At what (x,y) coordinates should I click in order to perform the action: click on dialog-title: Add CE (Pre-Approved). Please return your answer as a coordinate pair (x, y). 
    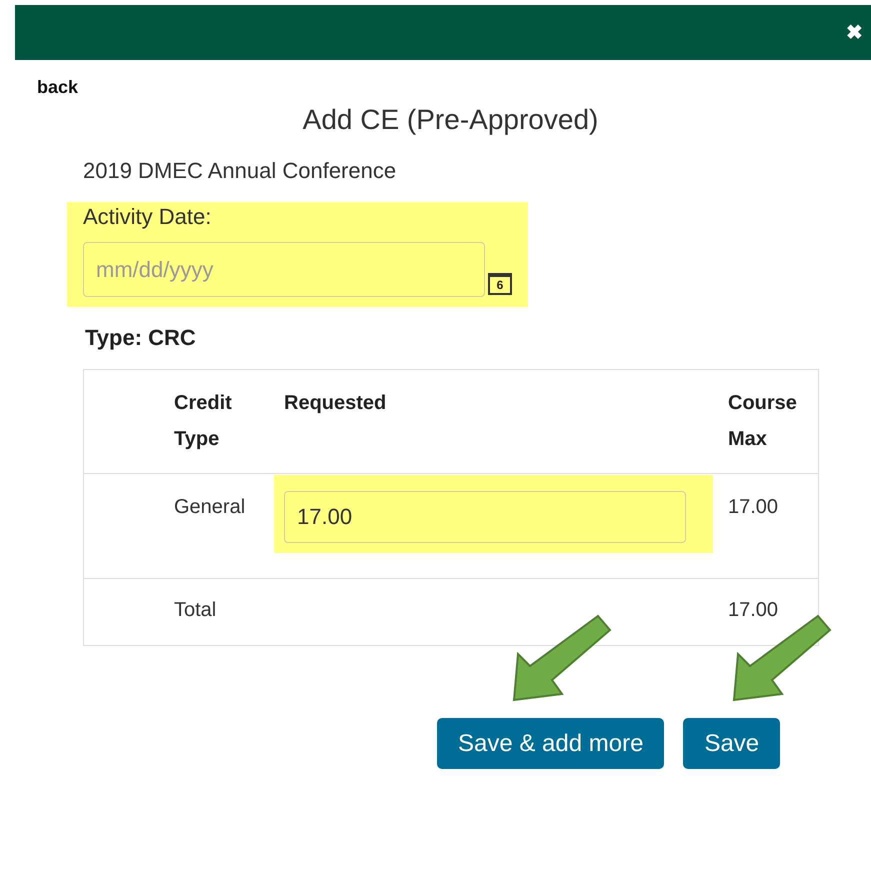
    Looking at the image, I should click on (451, 120).